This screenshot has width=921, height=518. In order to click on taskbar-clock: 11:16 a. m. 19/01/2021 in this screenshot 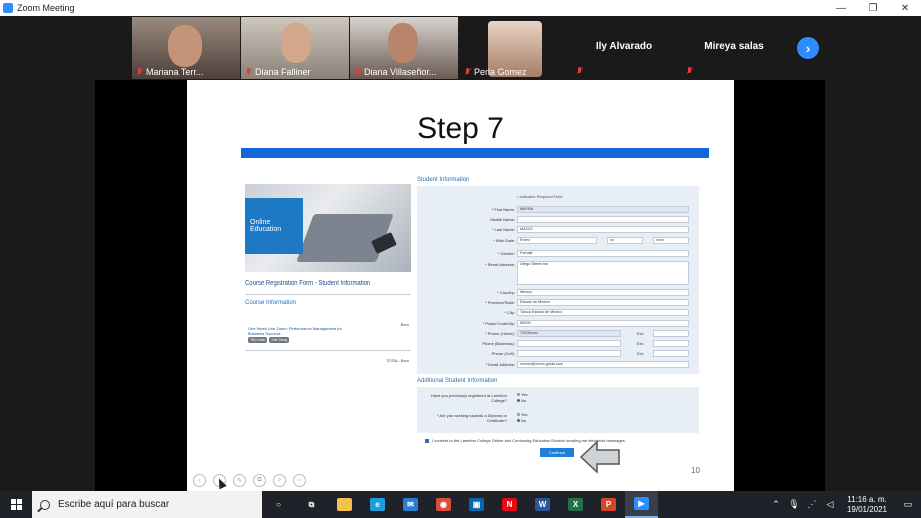, I will do `click(867, 505)`.